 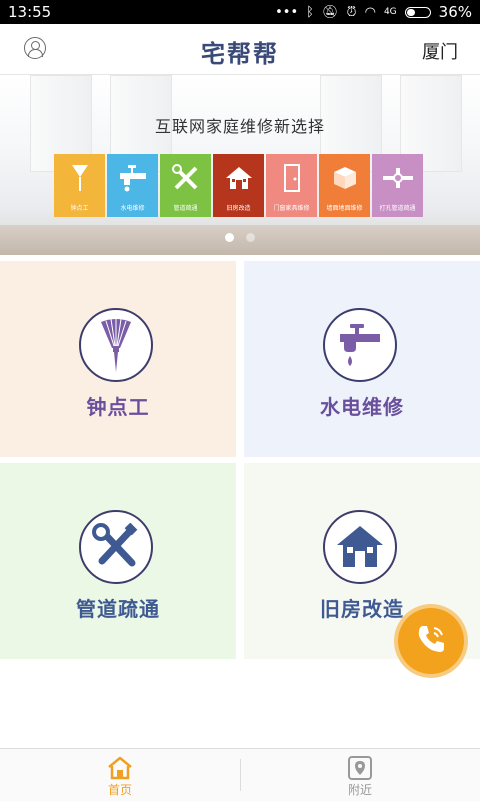 I want to click on battery-percent: 36%, so click(x=455, y=12).